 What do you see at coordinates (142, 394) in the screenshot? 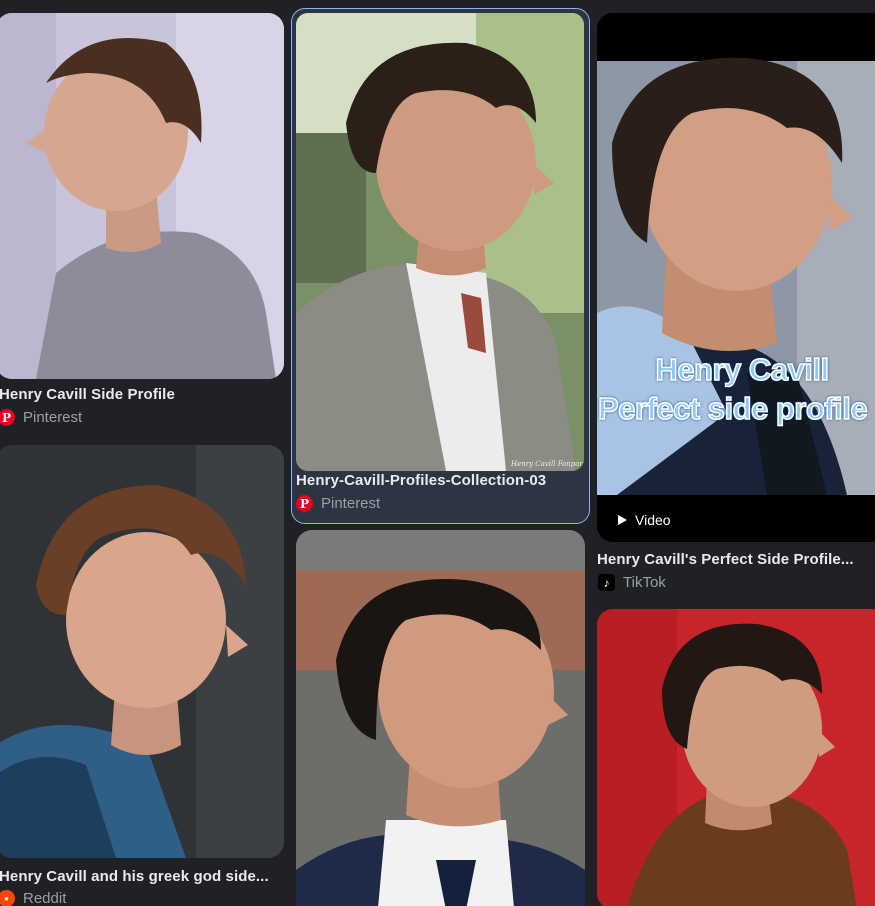
I see `result-title-1: Henry Cavill Side Profile` at bounding box center [142, 394].